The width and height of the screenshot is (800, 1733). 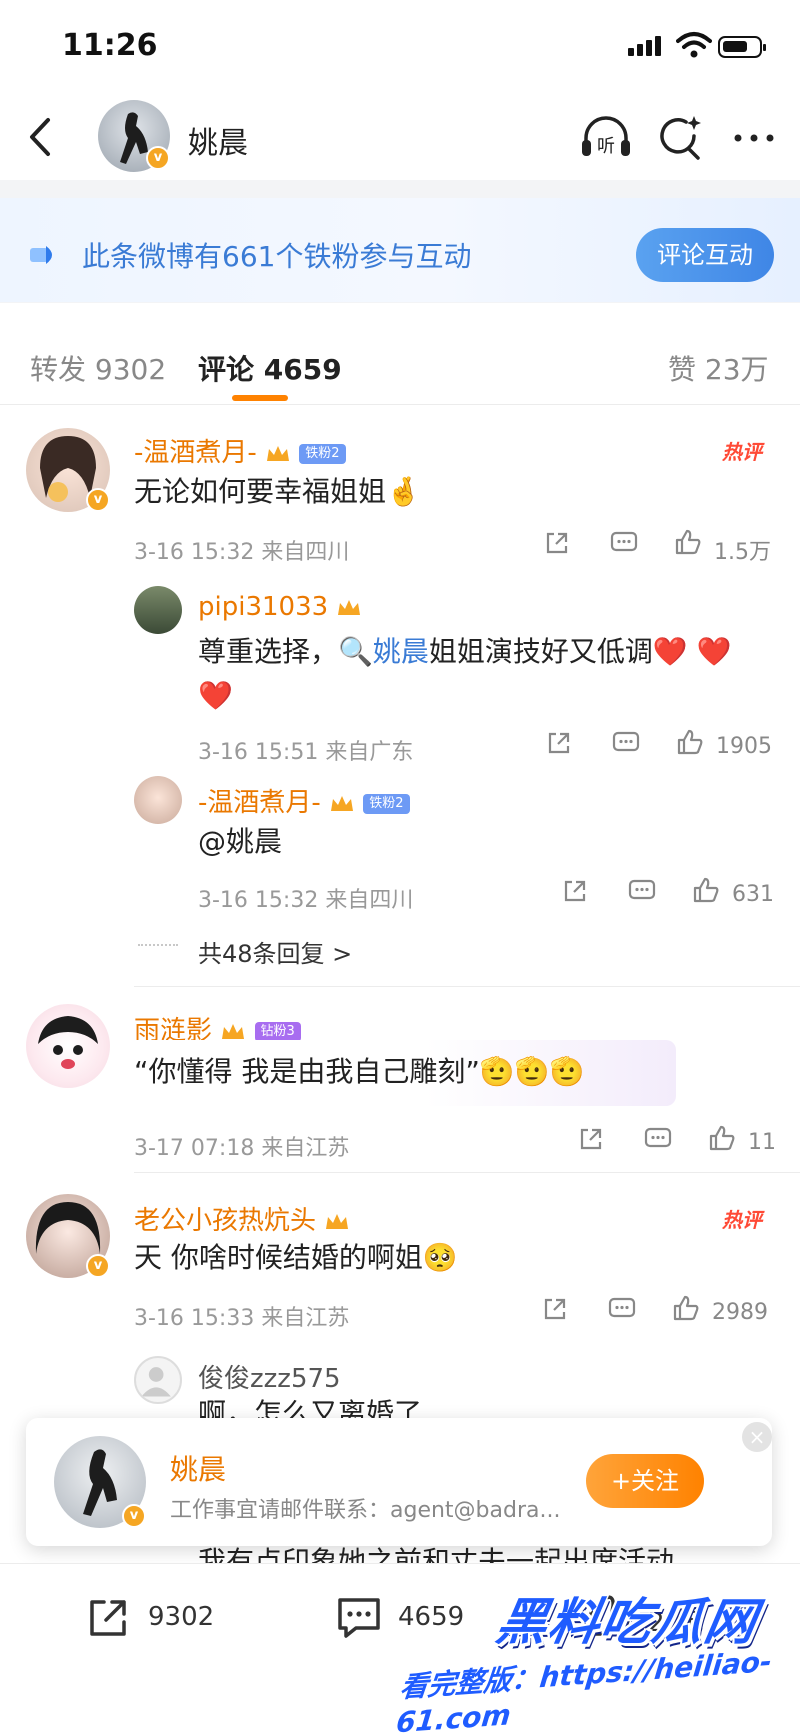 I want to click on like-count: 2989, so click(x=740, y=1312).